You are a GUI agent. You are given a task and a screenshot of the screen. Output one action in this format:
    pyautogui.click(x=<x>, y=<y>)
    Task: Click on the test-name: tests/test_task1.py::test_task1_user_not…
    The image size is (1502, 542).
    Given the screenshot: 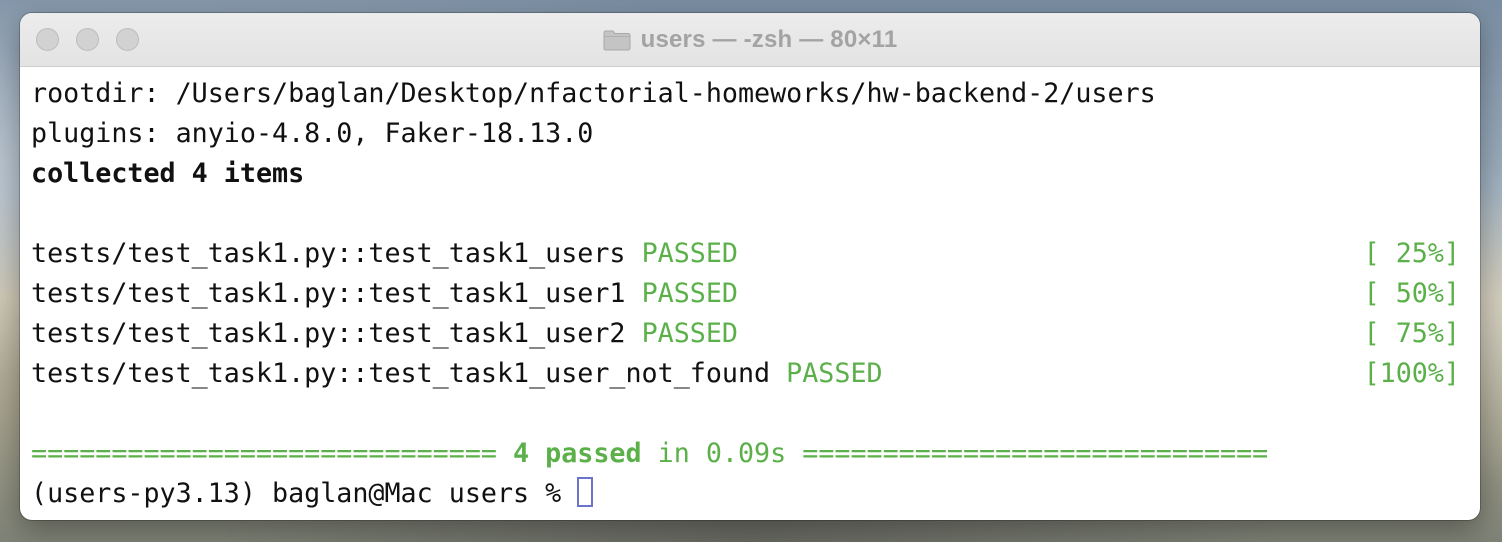 What is the action you would take?
    pyautogui.click(x=401, y=373)
    